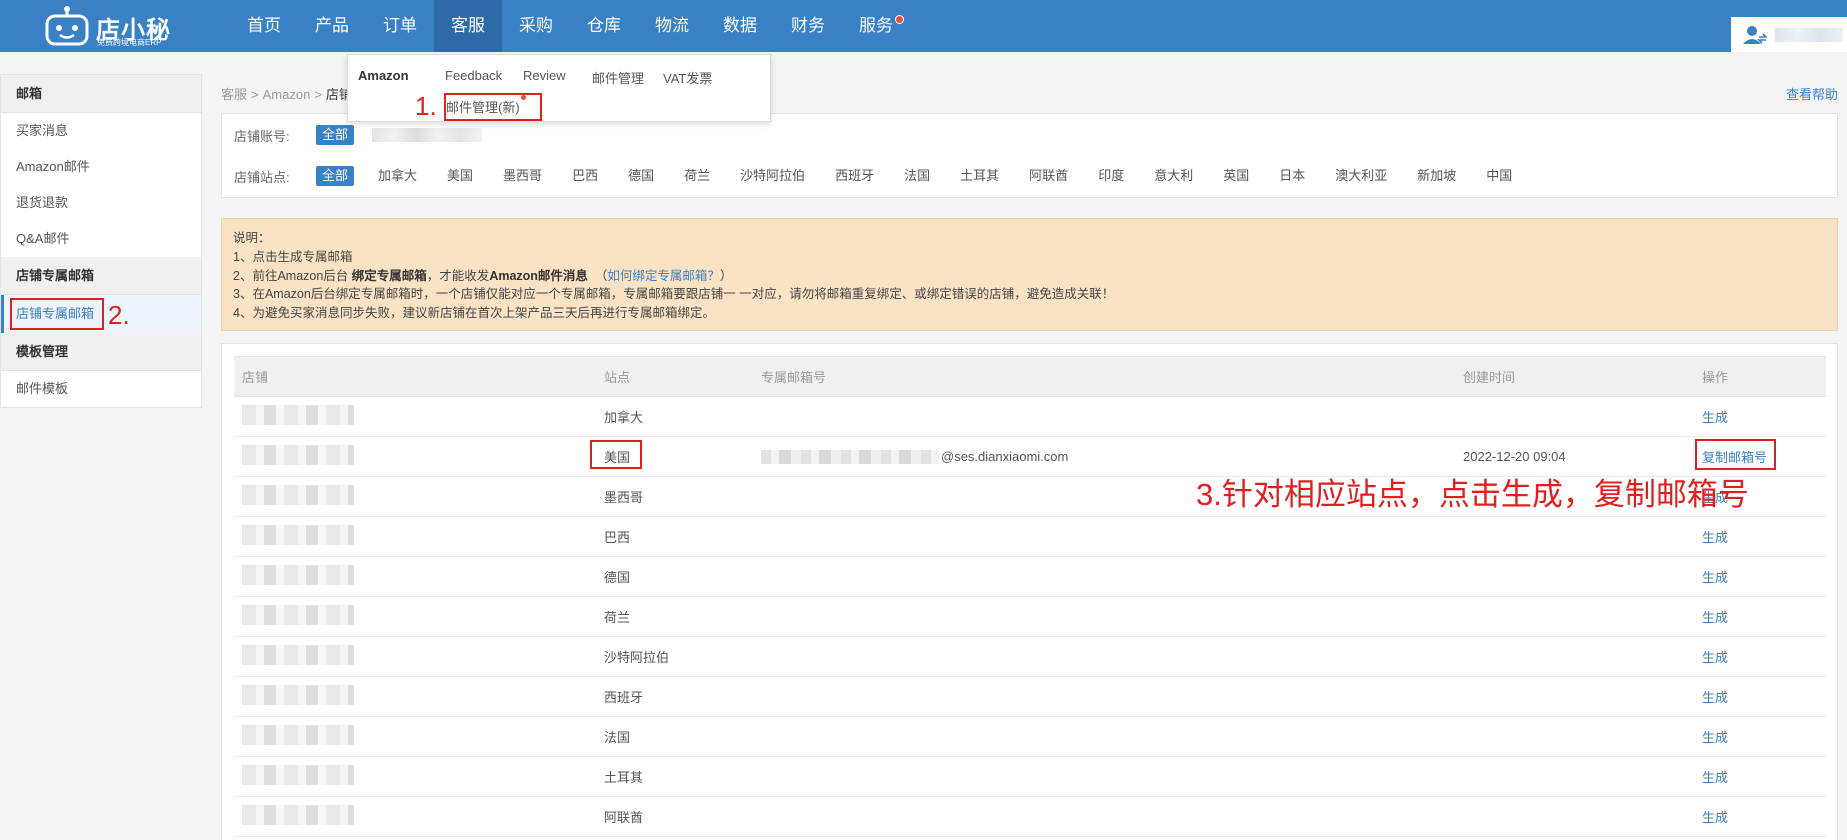 This screenshot has height=840, width=1847. I want to click on nav-home: 首页, so click(264, 26).